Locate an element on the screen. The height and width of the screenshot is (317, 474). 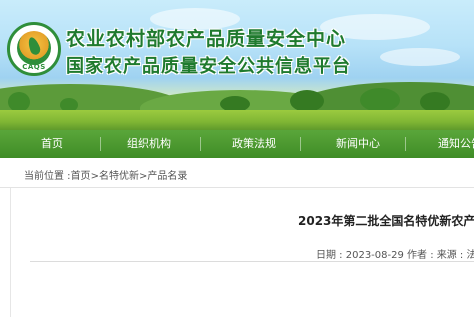
crop-field is located at coordinates (237, 120).